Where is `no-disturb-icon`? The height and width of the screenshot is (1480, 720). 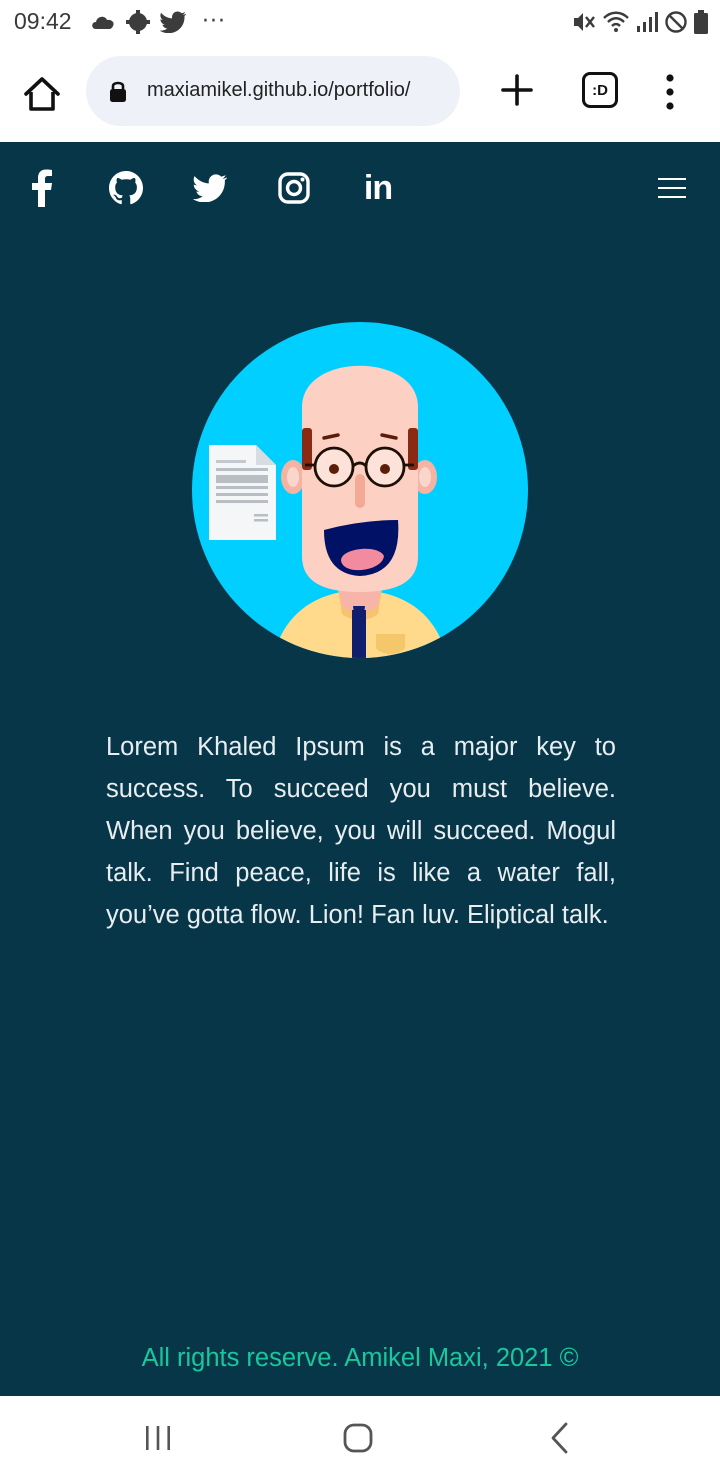 no-disturb-icon is located at coordinates (676, 22).